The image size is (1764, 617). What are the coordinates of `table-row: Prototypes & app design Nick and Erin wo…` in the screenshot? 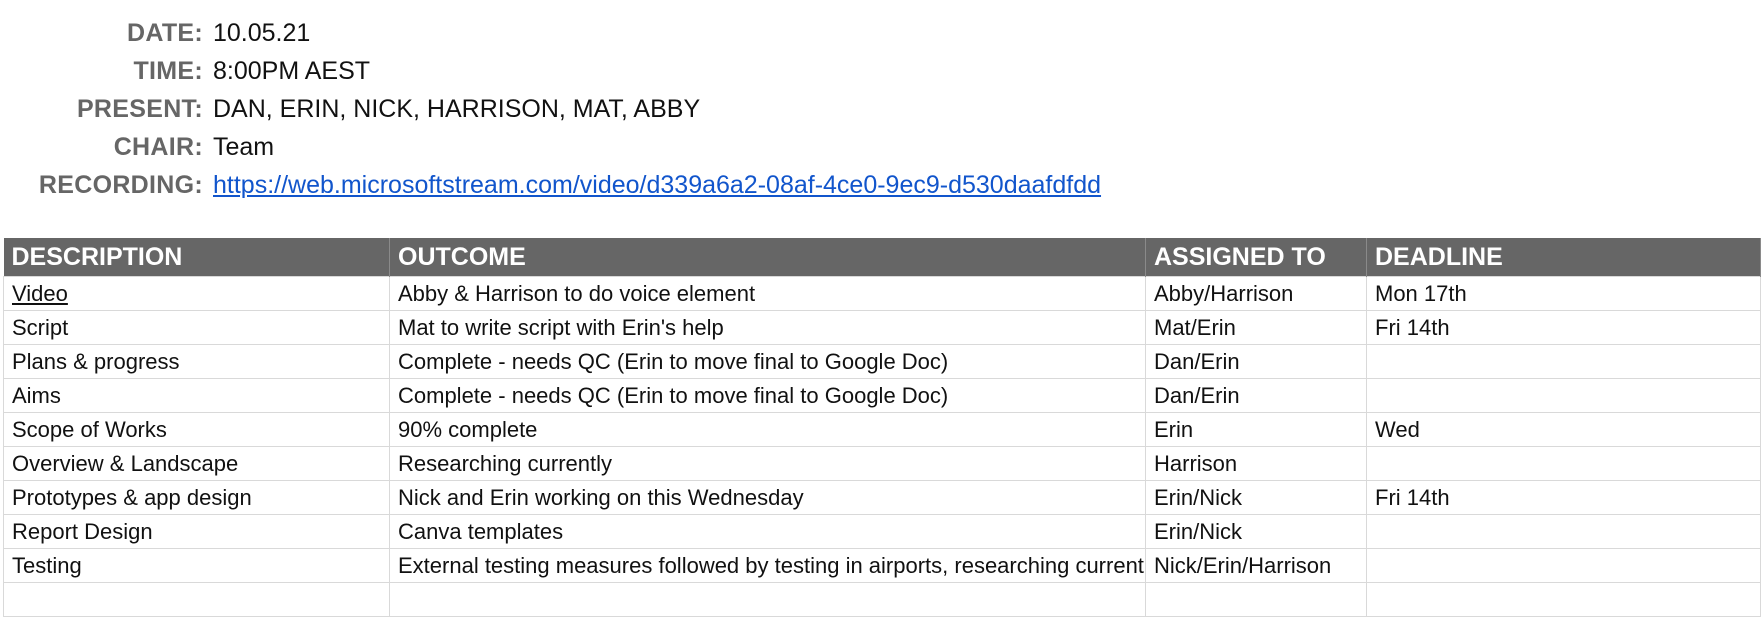 It's located at (882, 497).